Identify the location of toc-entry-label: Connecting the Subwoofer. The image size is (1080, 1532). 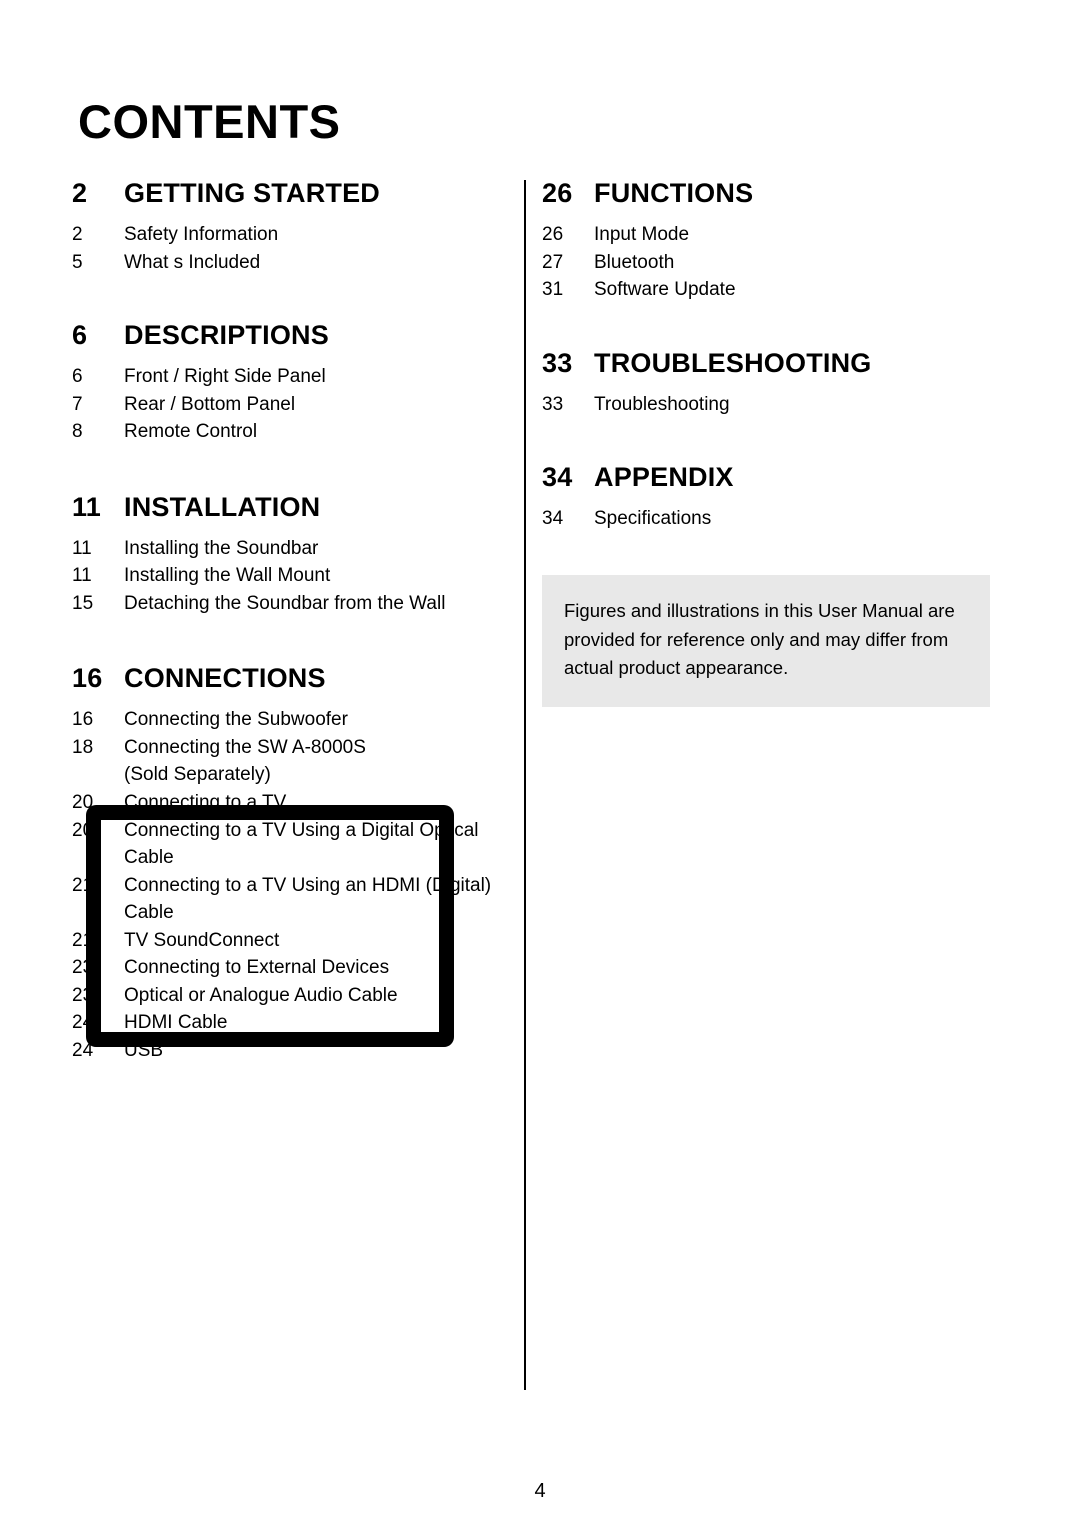
(236, 720).